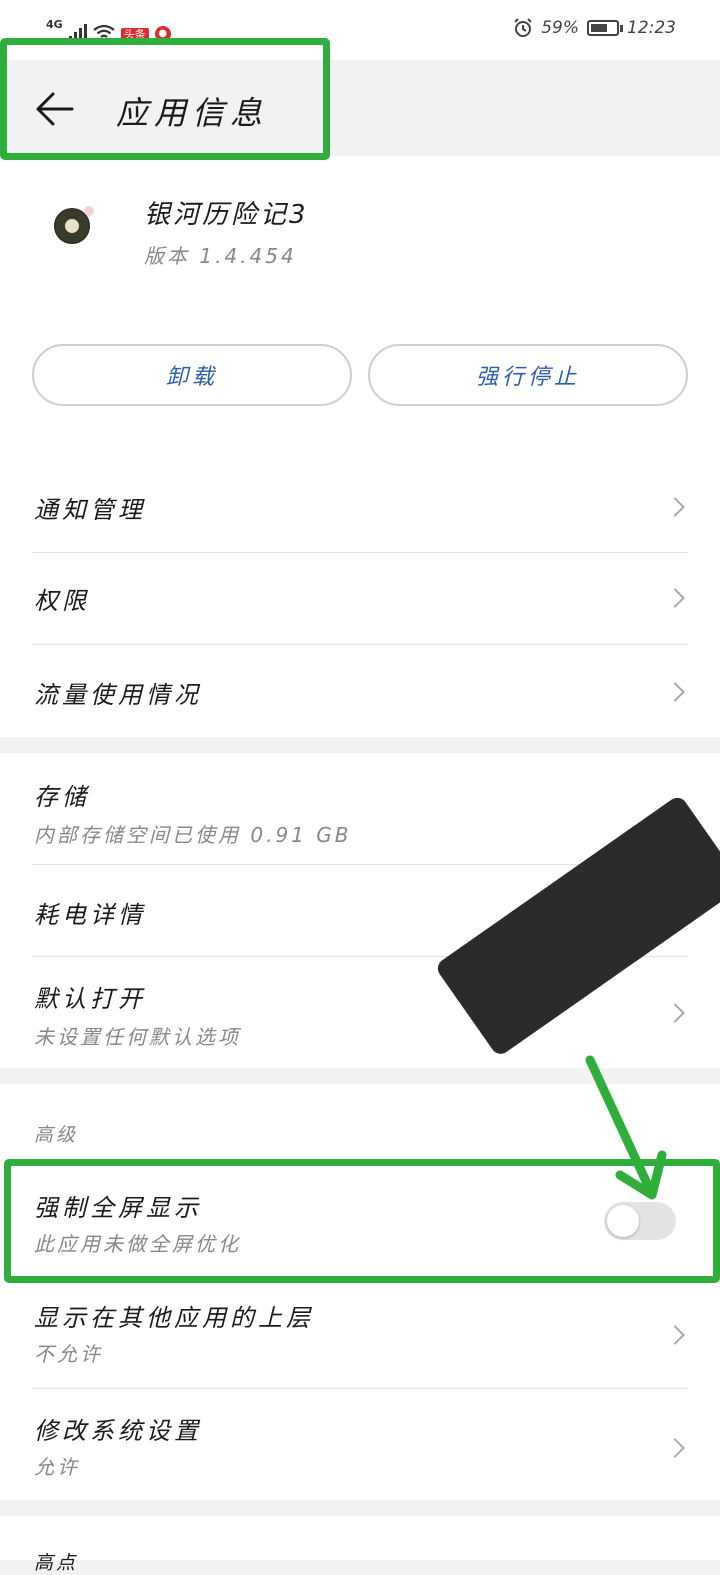  What do you see at coordinates (360, 599) in the screenshot?
I see `permissions-row: 权限` at bounding box center [360, 599].